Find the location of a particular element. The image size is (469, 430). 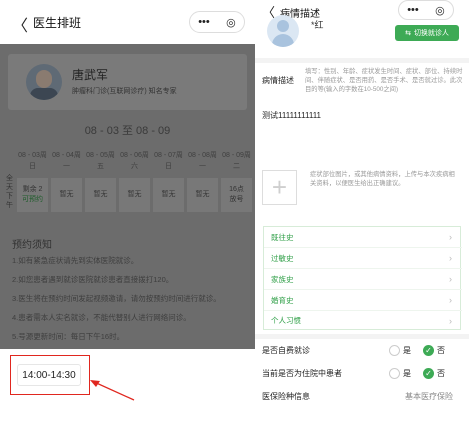

day-date: 08 - 08周 is located at coordinates (202, 155).